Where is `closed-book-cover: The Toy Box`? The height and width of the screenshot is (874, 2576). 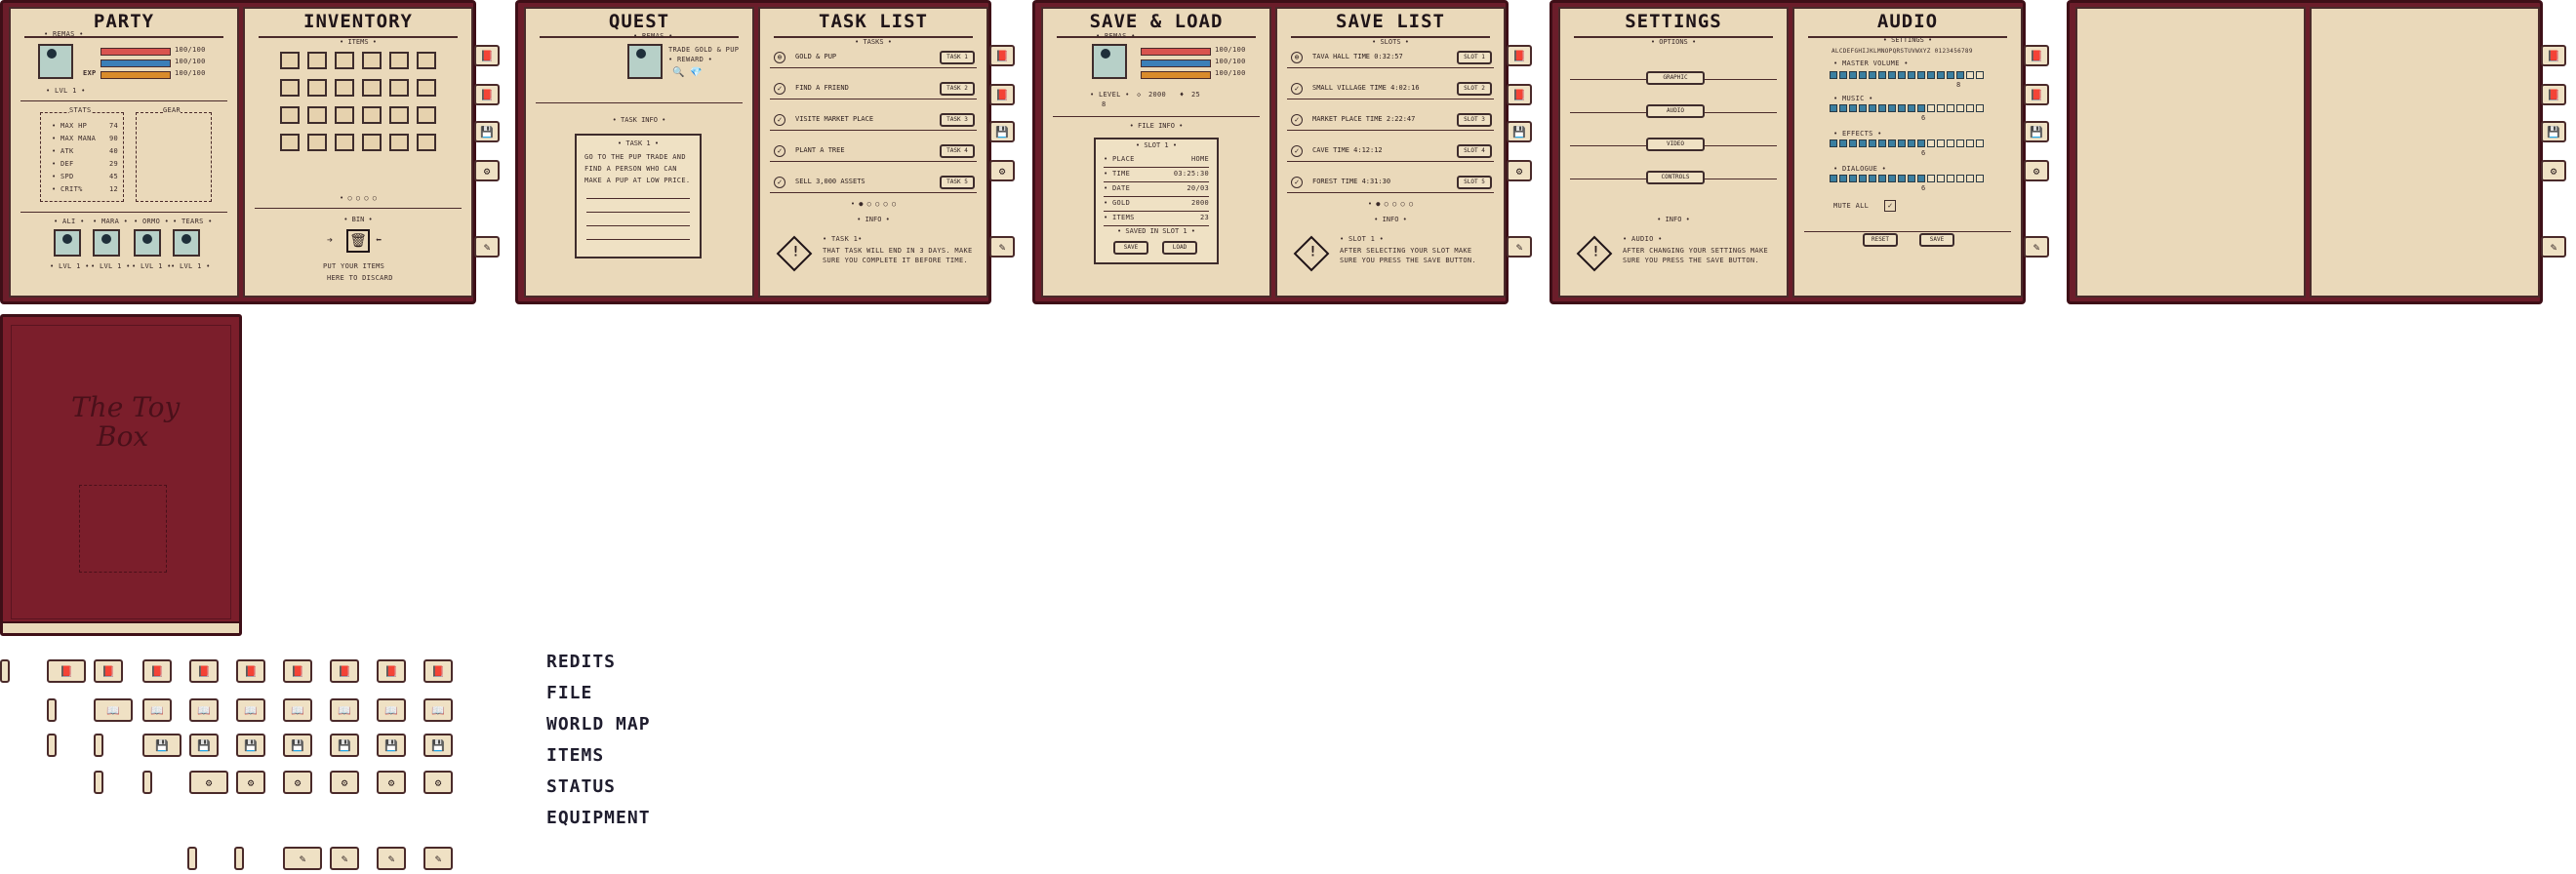
closed-book-cover: The Toy Box is located at coordinates (121, 475).